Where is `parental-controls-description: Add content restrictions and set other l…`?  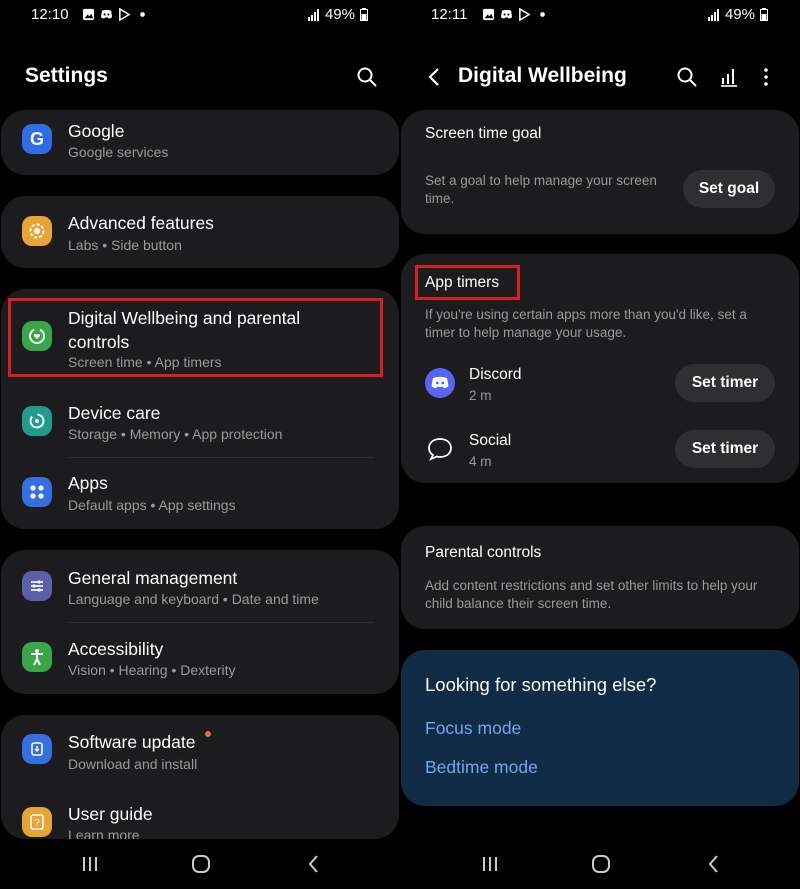 parental-controls-description: Add content restrictions and set other l… is located at coordinates (591, 594).